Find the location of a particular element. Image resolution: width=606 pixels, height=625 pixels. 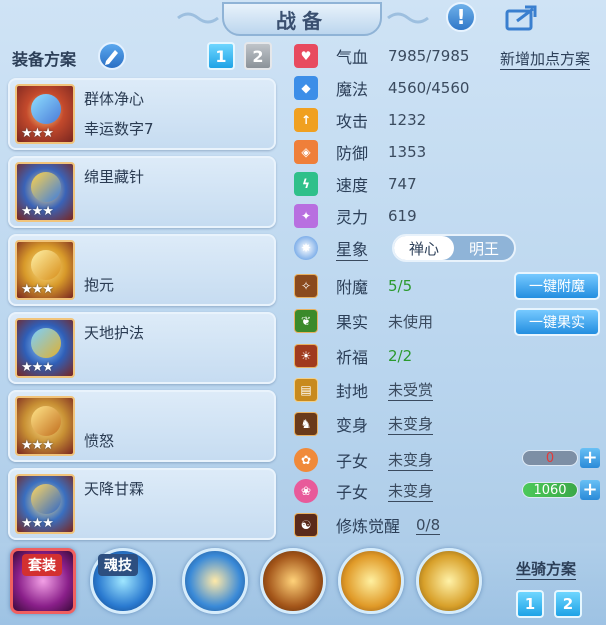

stat-mp: ◆ 魔法 4560/4560 is located at coordinates (448, 88).